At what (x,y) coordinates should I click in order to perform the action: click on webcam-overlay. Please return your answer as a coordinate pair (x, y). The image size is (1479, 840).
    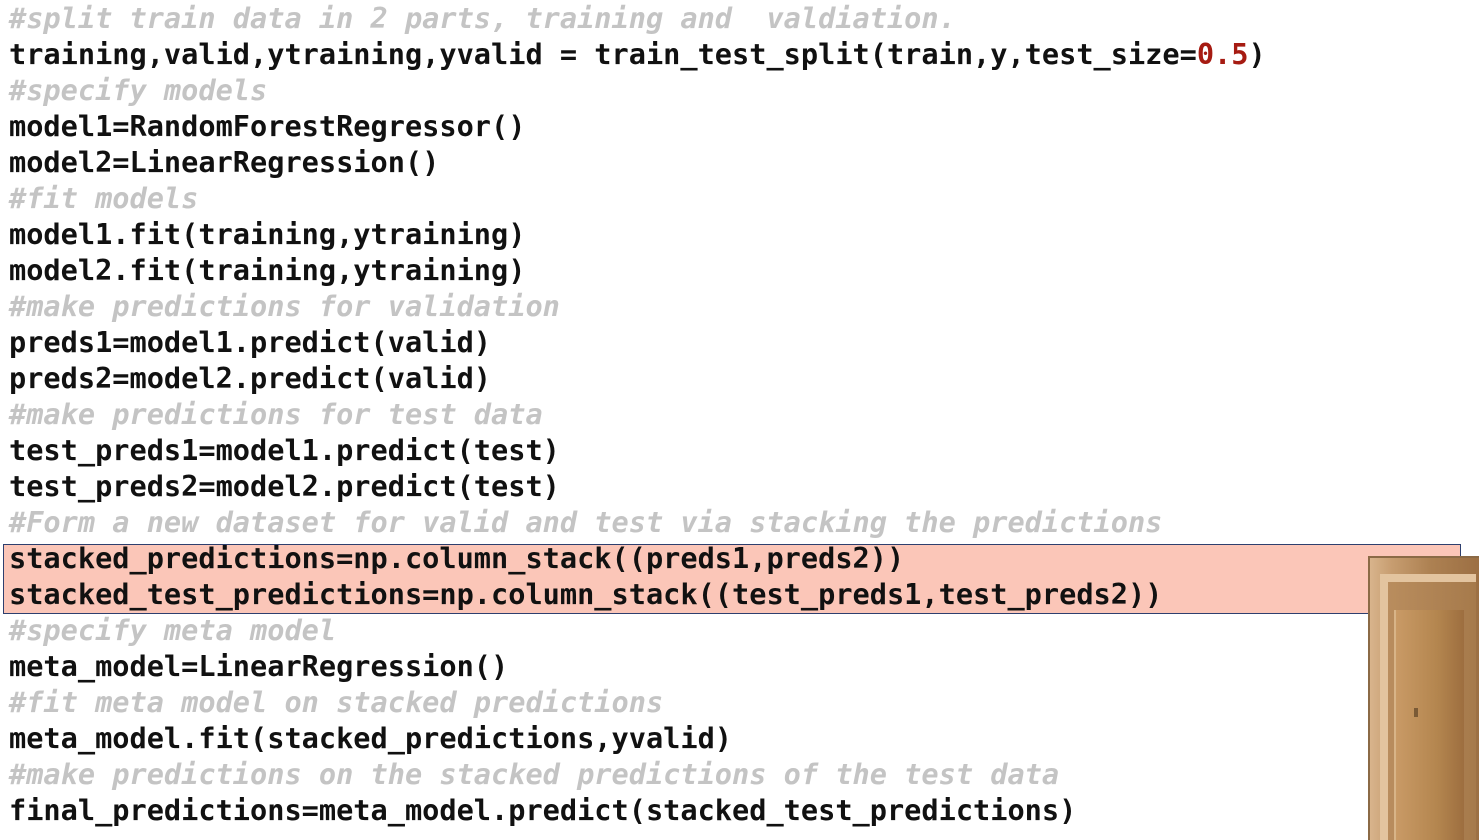
    Looking at the image, I should click on (1423, 698).